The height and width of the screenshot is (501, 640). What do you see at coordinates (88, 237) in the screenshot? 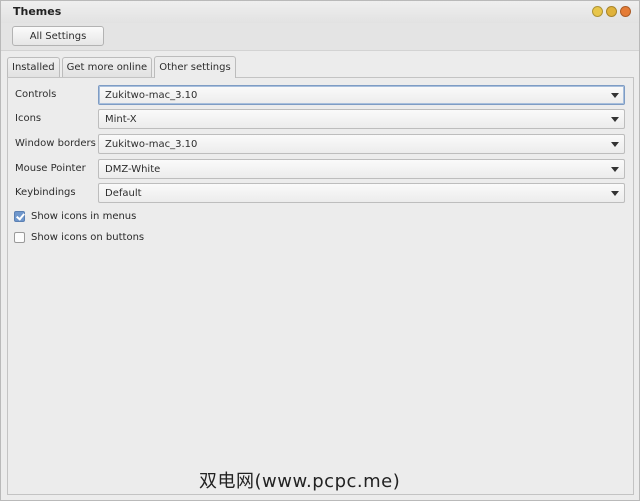
I see `show-icons-on-buttons-label: Show icons on buttons` at bounding box center [88, 237].